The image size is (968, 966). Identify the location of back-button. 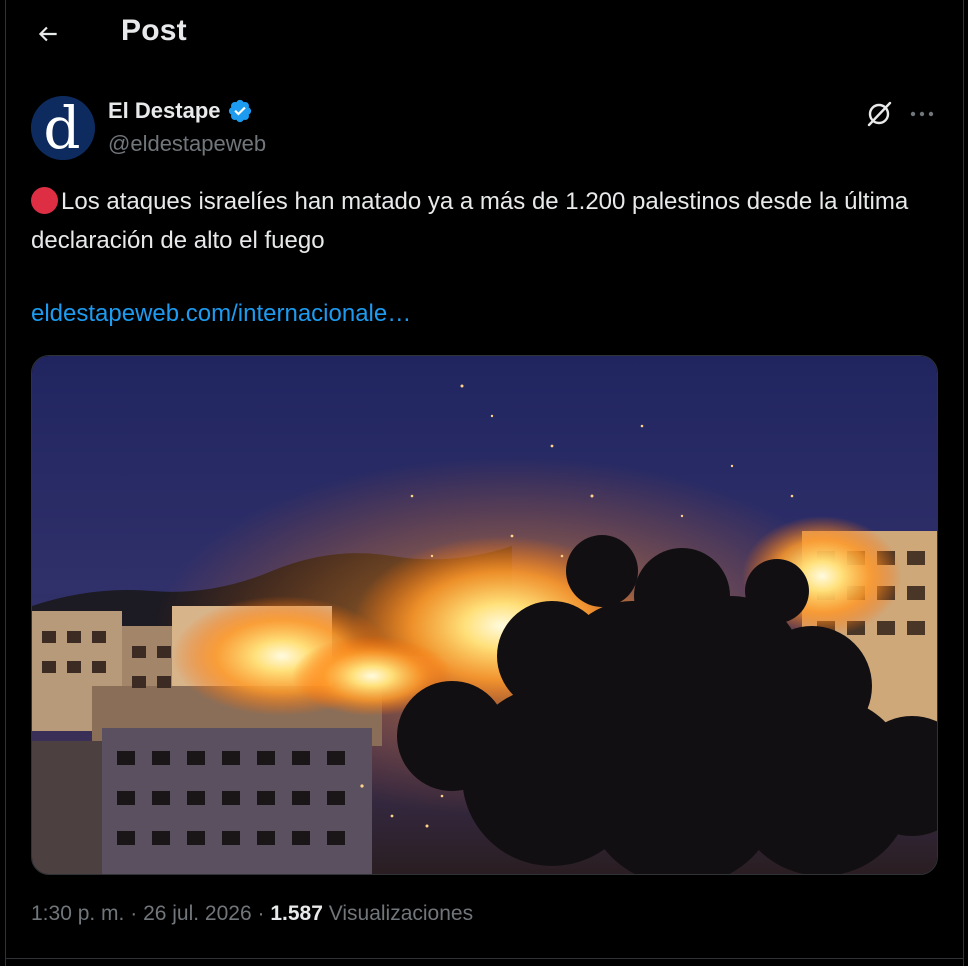
(48, 34).